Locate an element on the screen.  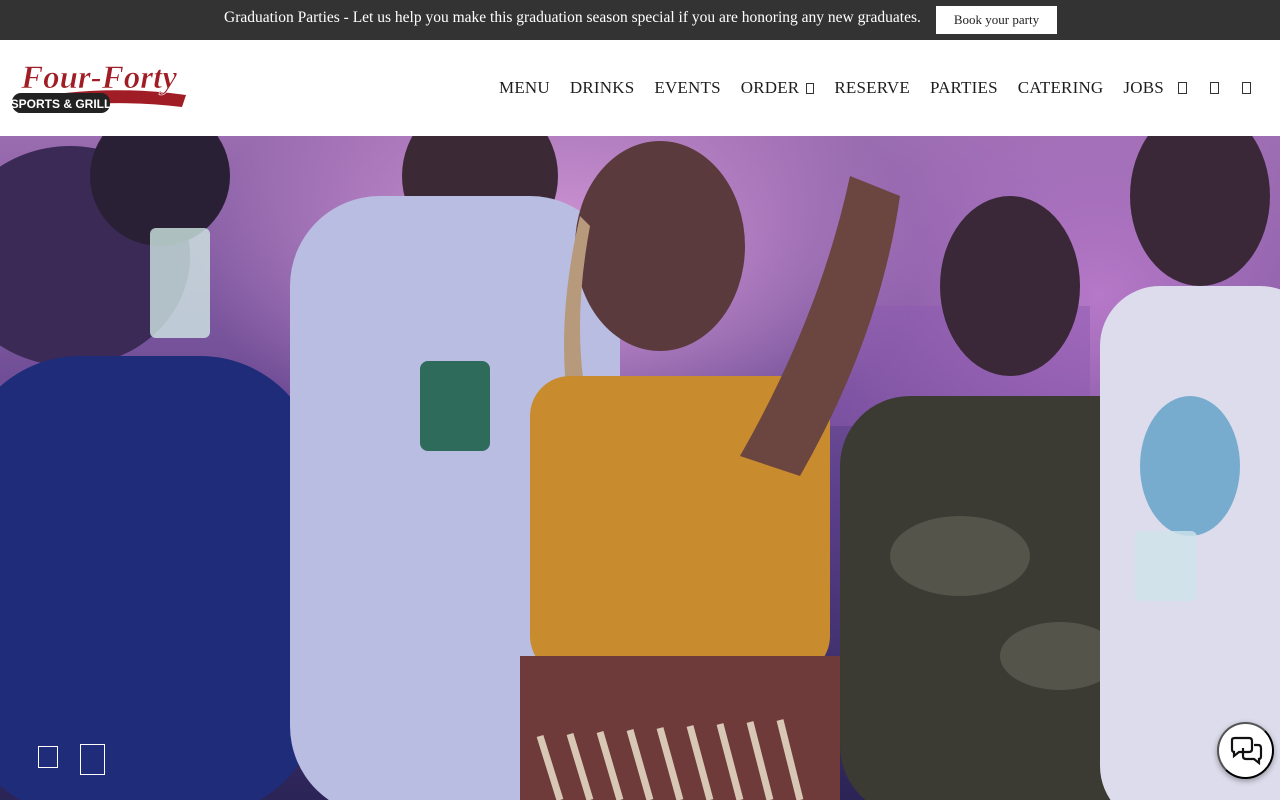
logo-graphic: SPORTS & GRILL Four-Forty is located at coordinates (98, 86).